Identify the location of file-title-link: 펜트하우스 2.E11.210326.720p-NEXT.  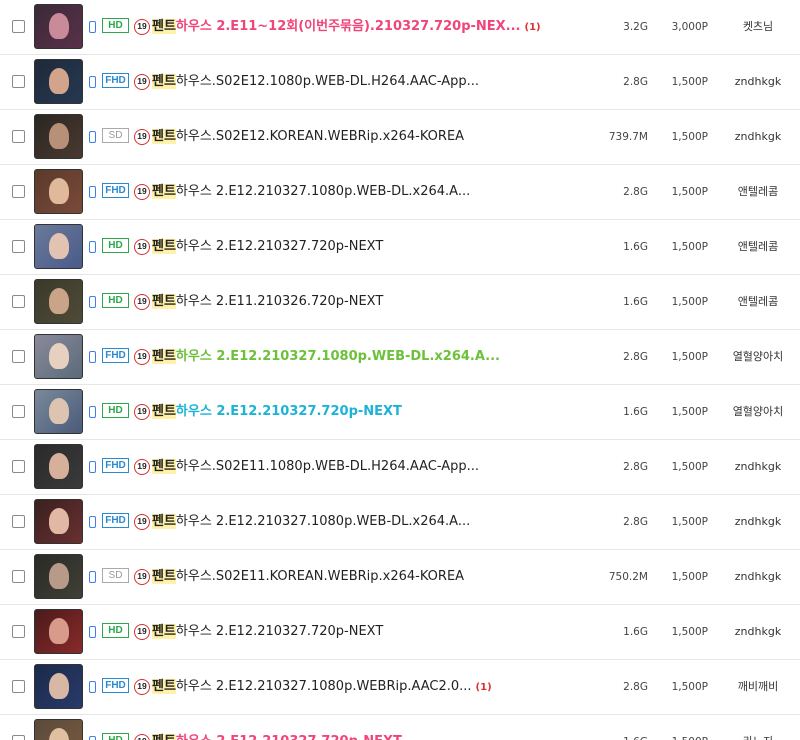
(372, 302).